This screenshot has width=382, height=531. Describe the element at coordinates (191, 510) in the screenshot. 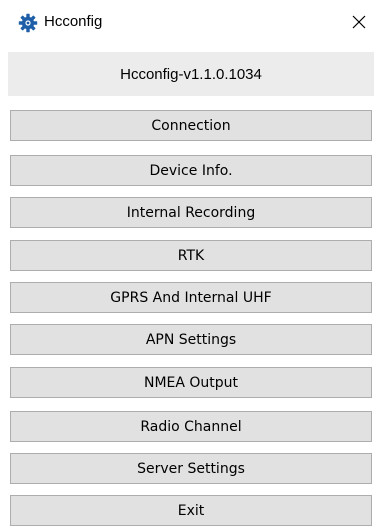

I see `exit-button: Exit` at that location.